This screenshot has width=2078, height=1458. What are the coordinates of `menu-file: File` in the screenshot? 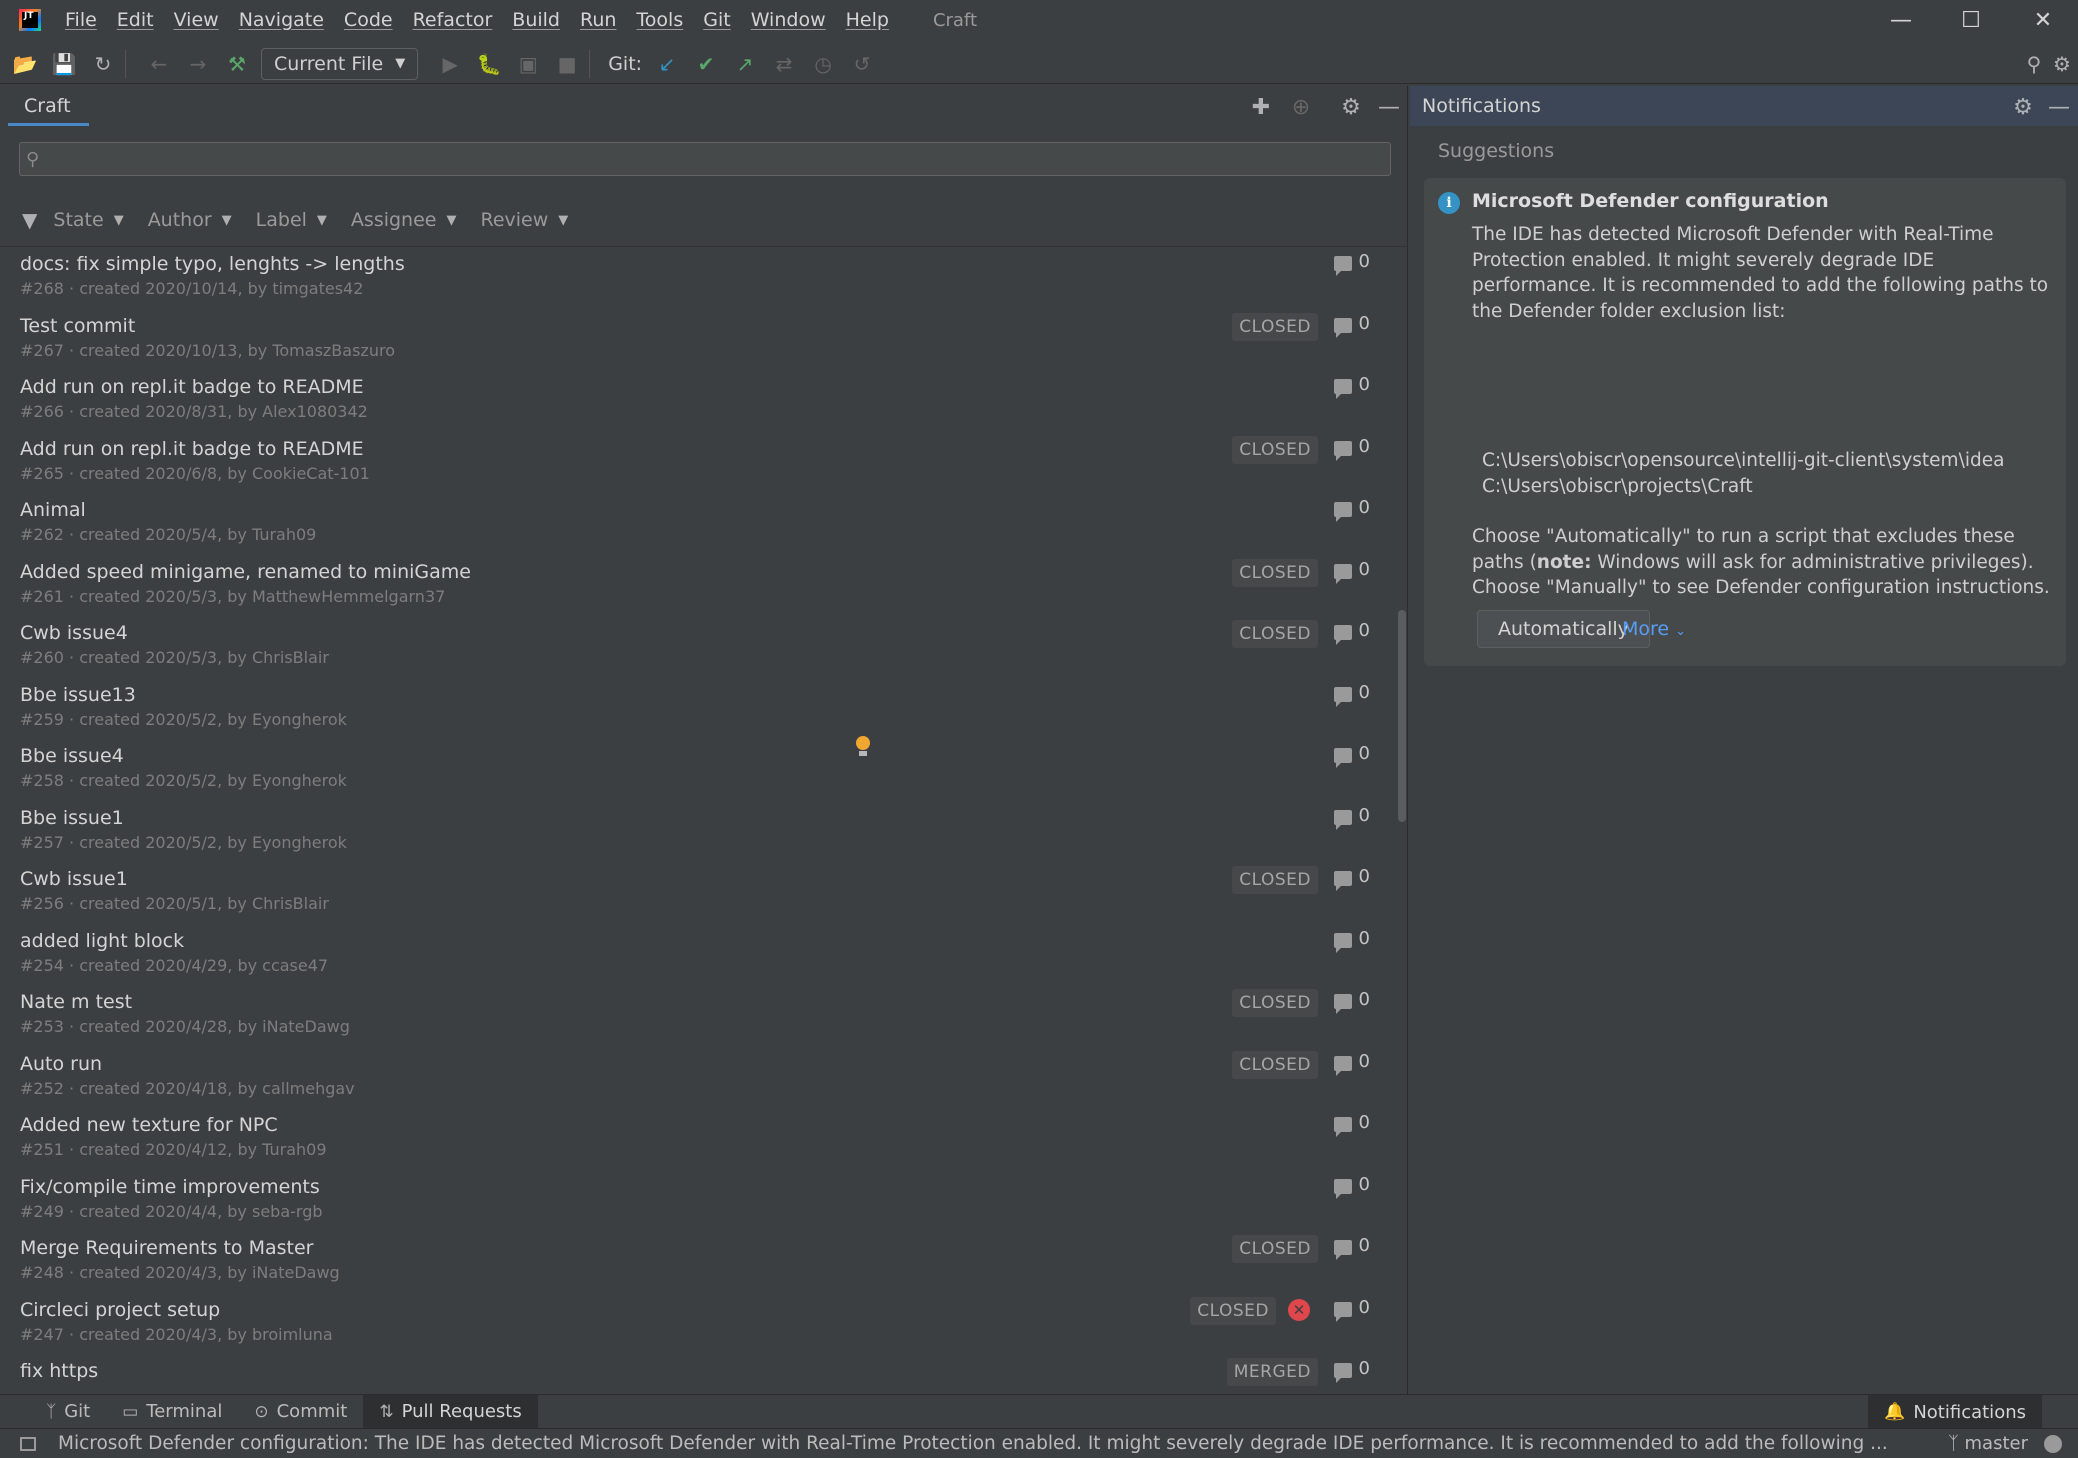 It's located at (81, 20).